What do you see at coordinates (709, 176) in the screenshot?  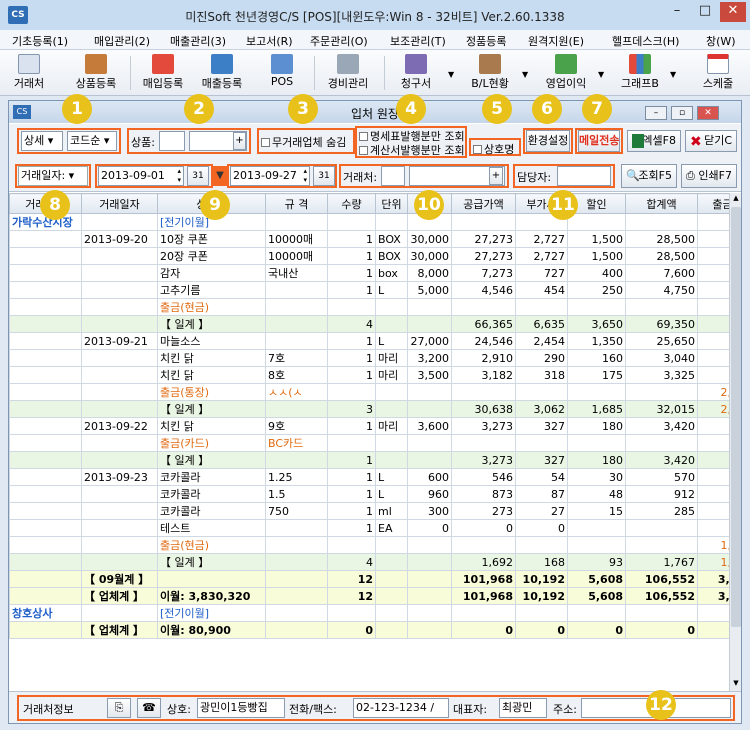 I see `print-button: ⎙ 인쇄F7` at bounding box center [709, 176].